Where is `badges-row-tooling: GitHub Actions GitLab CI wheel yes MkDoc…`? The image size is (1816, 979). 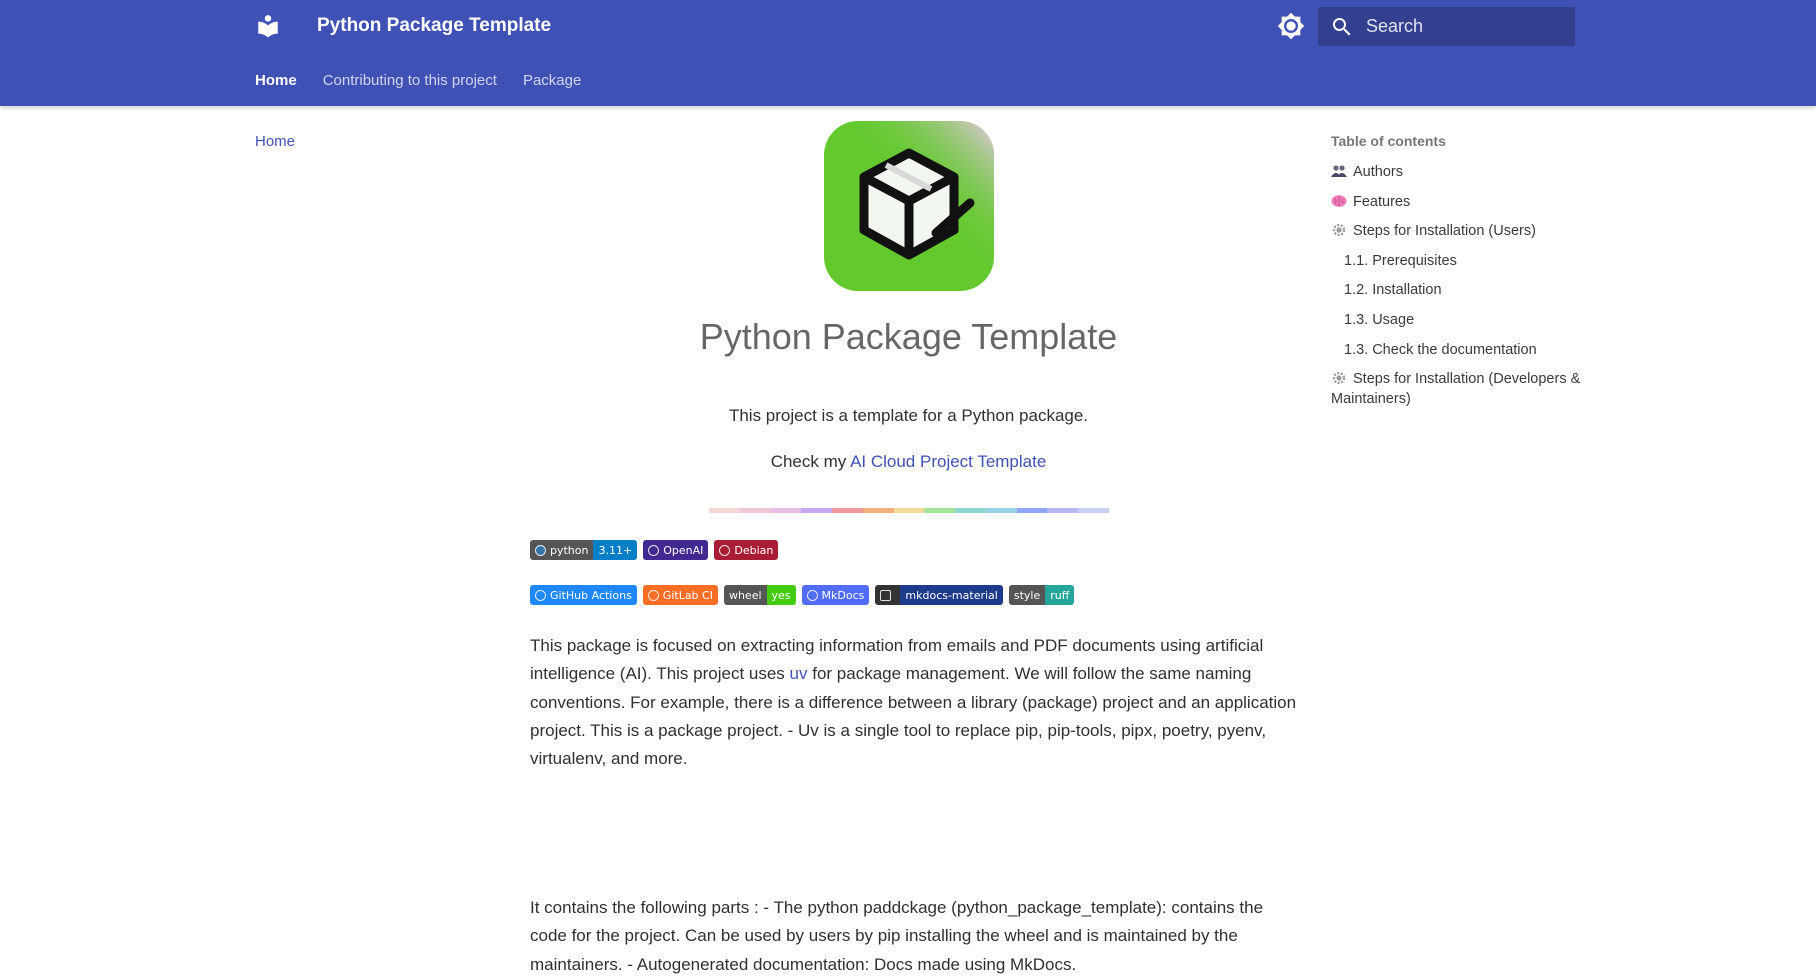
badges-row-tooling: GitHub Actions GitLab CI wheel yes MkDoc… is located at coordinates (802, 595).